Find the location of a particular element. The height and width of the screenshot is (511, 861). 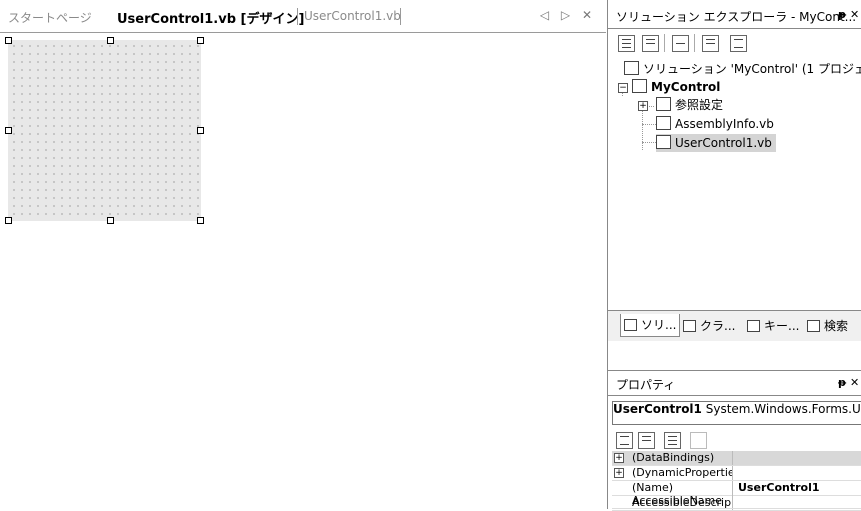

properties-title-bar: プロパティ ᵽ ✕ is located at coordinates (734, 383).